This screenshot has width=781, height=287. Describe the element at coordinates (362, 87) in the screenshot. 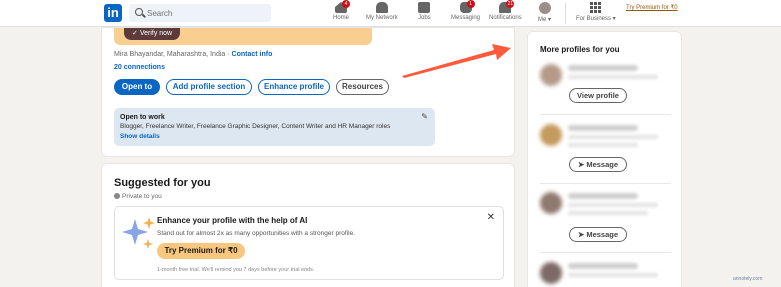

I see `resources-button: Resources` at that location.